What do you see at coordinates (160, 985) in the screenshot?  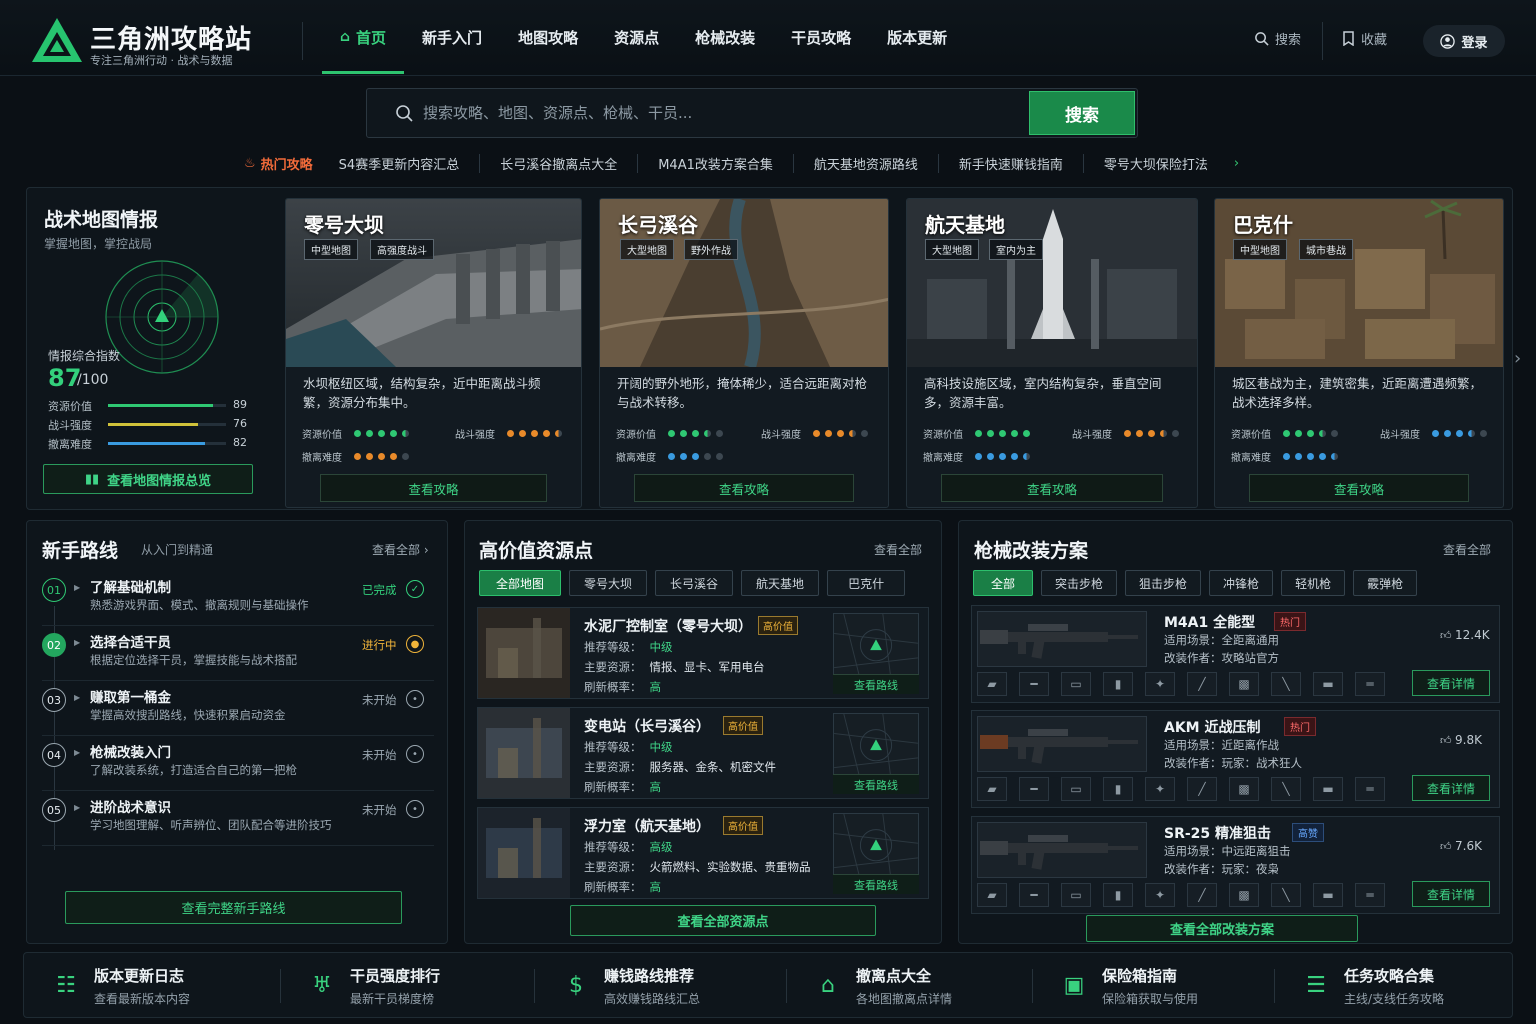 I see `quick-link: ☷ 版本更新日志 查看最新版本内容` at bounding box center [160, 985].